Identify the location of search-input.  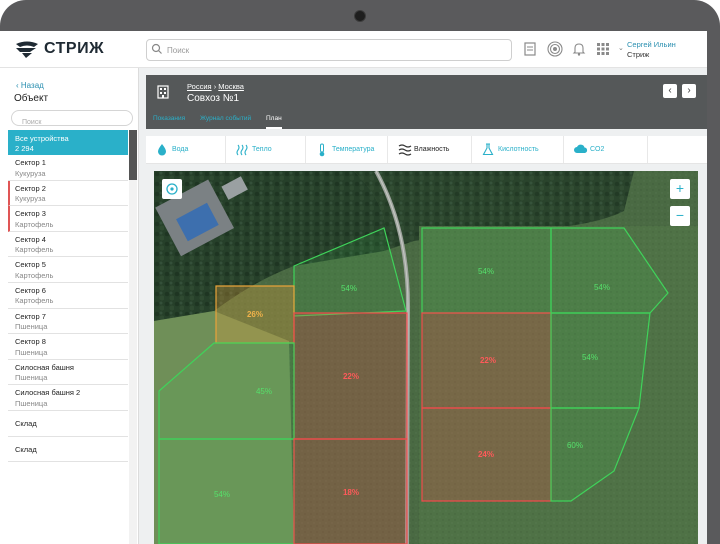
(332, 50).